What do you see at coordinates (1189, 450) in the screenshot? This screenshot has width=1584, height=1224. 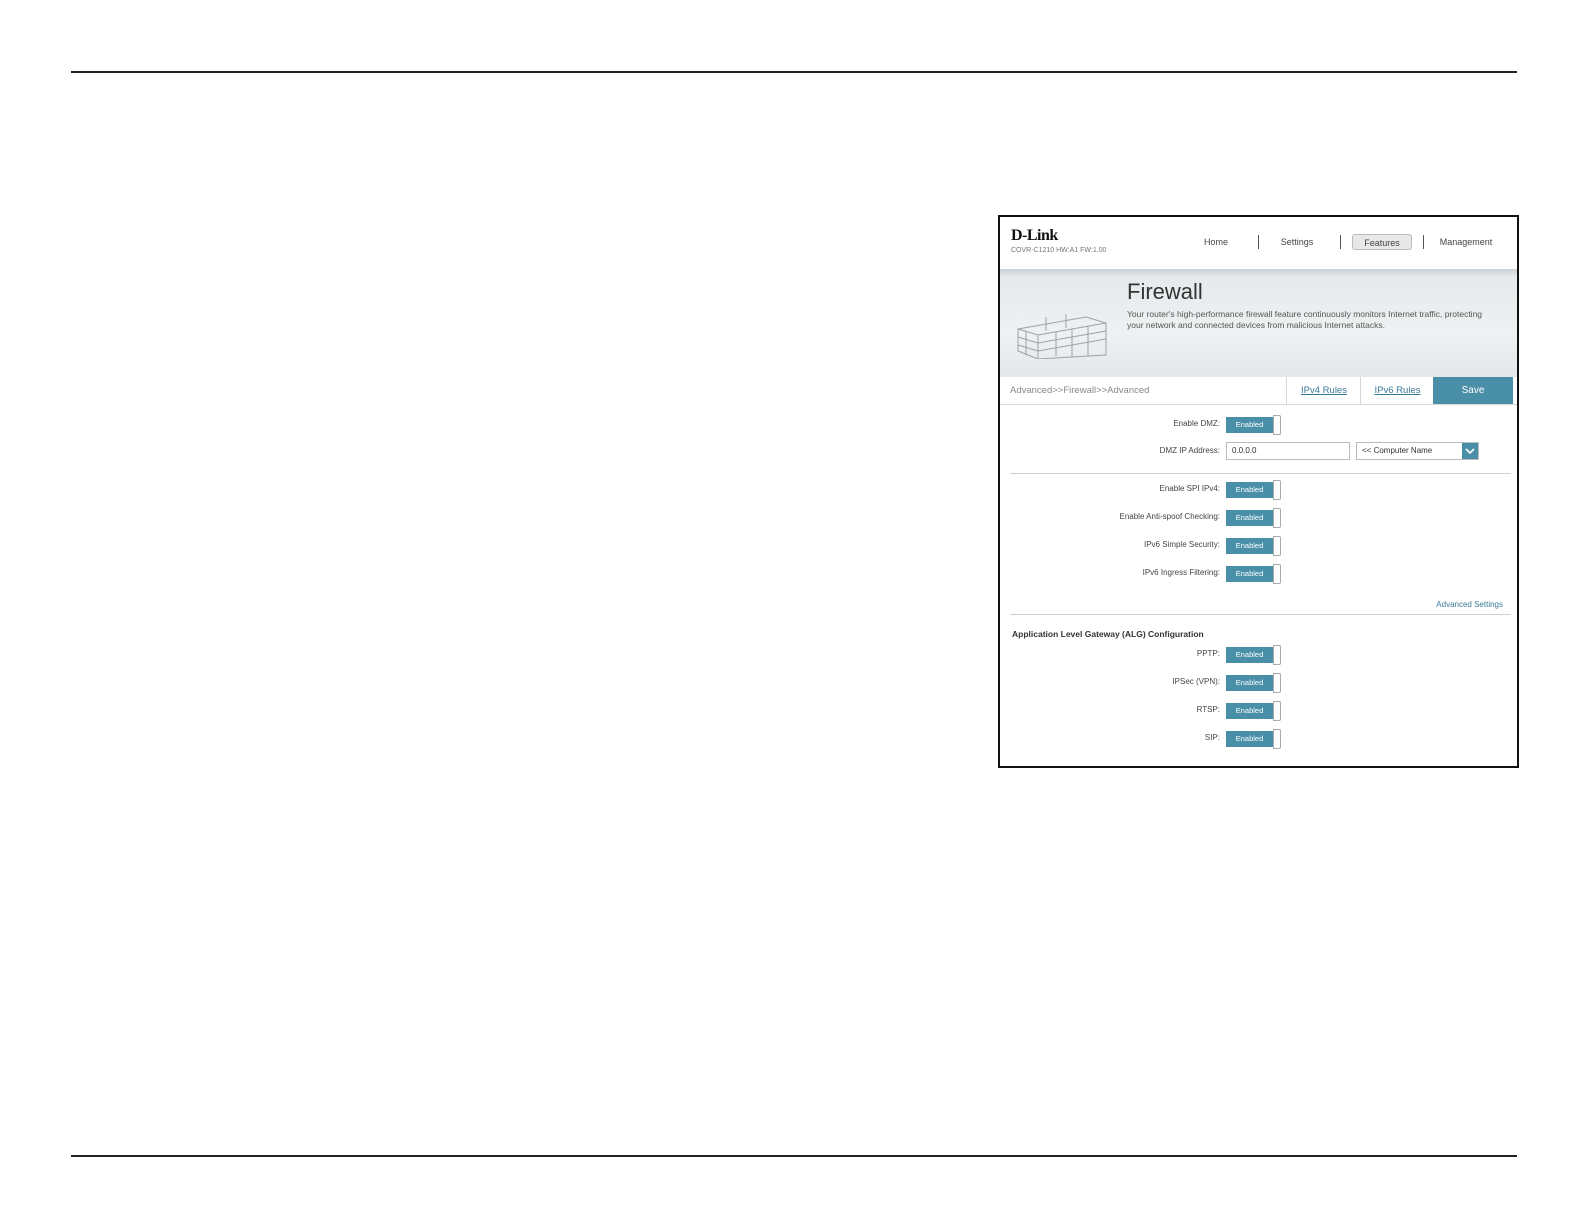 I see `dmz-ip-label: DMZ IP Address:` at bounding box center [1189, 450].